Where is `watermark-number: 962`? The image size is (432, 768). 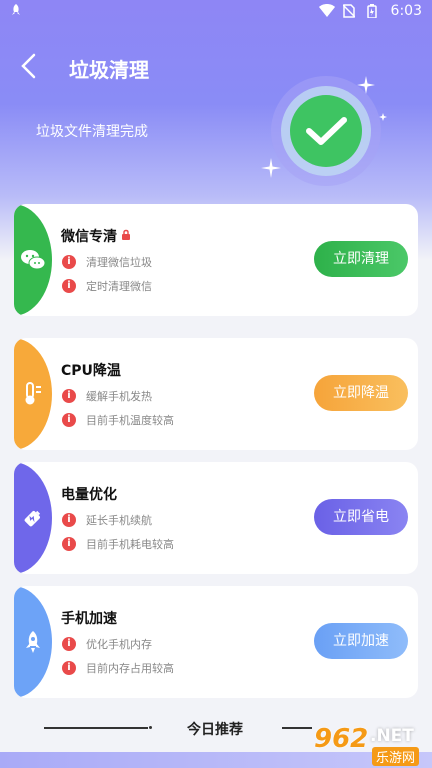
watermark-number: 962 is located at coordinates (341, 739).